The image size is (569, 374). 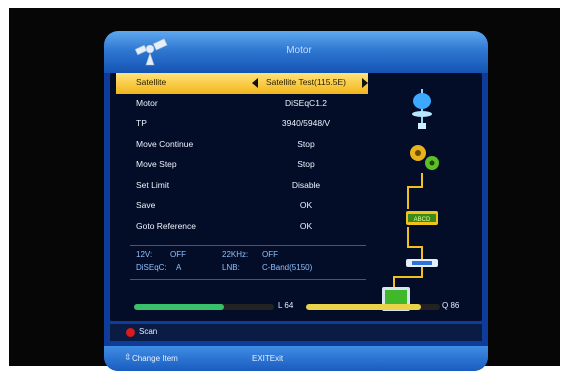 I want to click on menu-item-label: Move Continue, so click(x=165, y=143).